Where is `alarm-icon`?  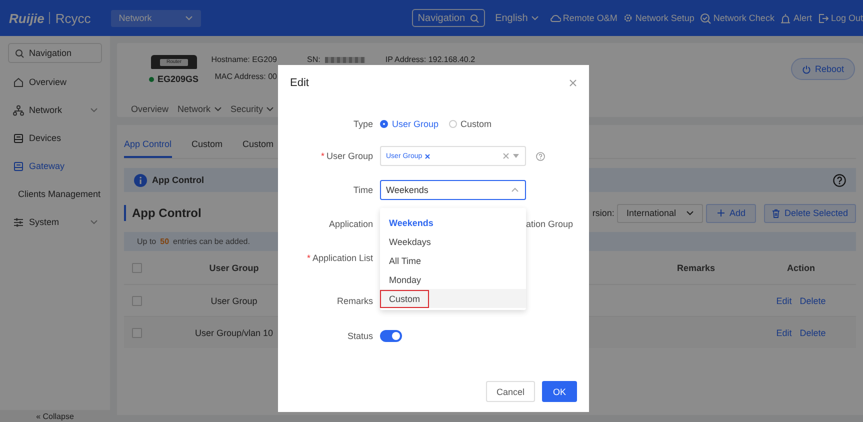
alarm-icon is located at coordinates (786, 18).